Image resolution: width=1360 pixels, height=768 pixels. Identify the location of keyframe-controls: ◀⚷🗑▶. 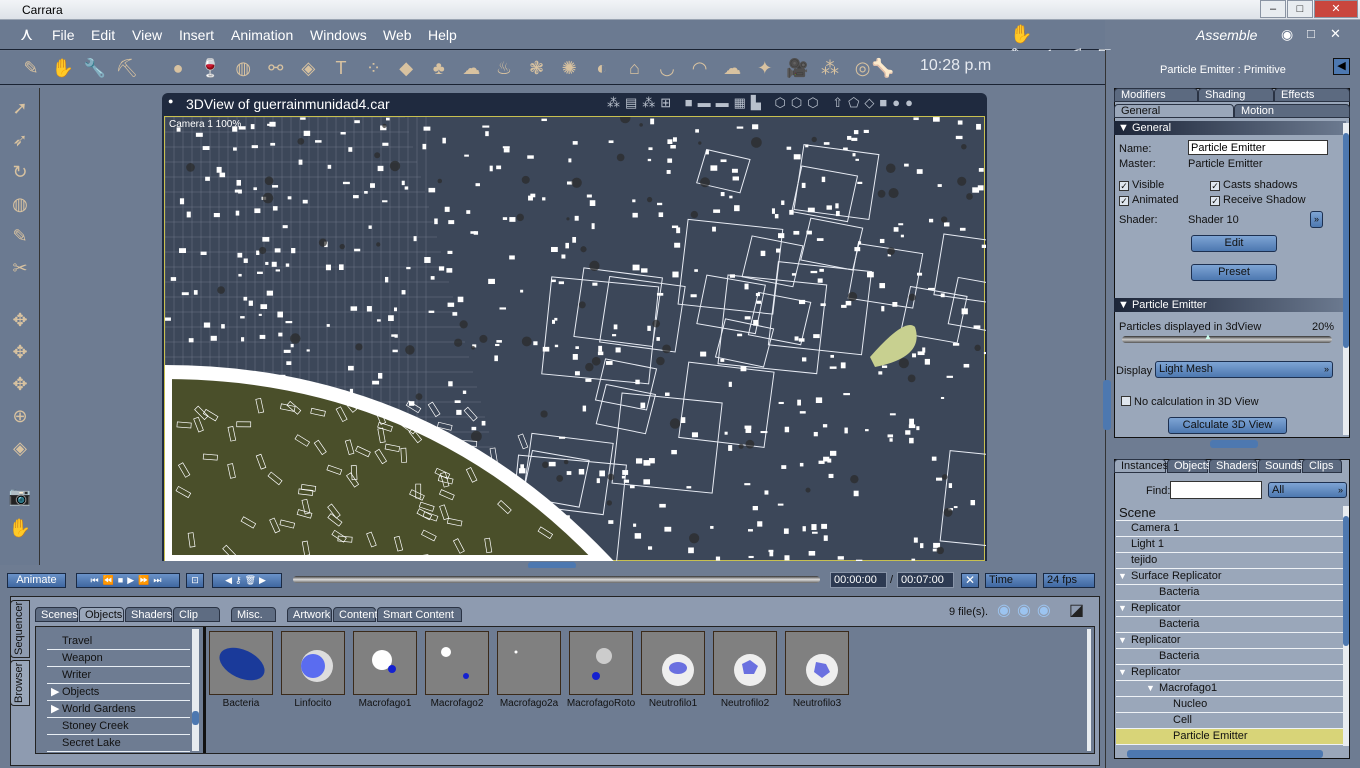
(247, 580).